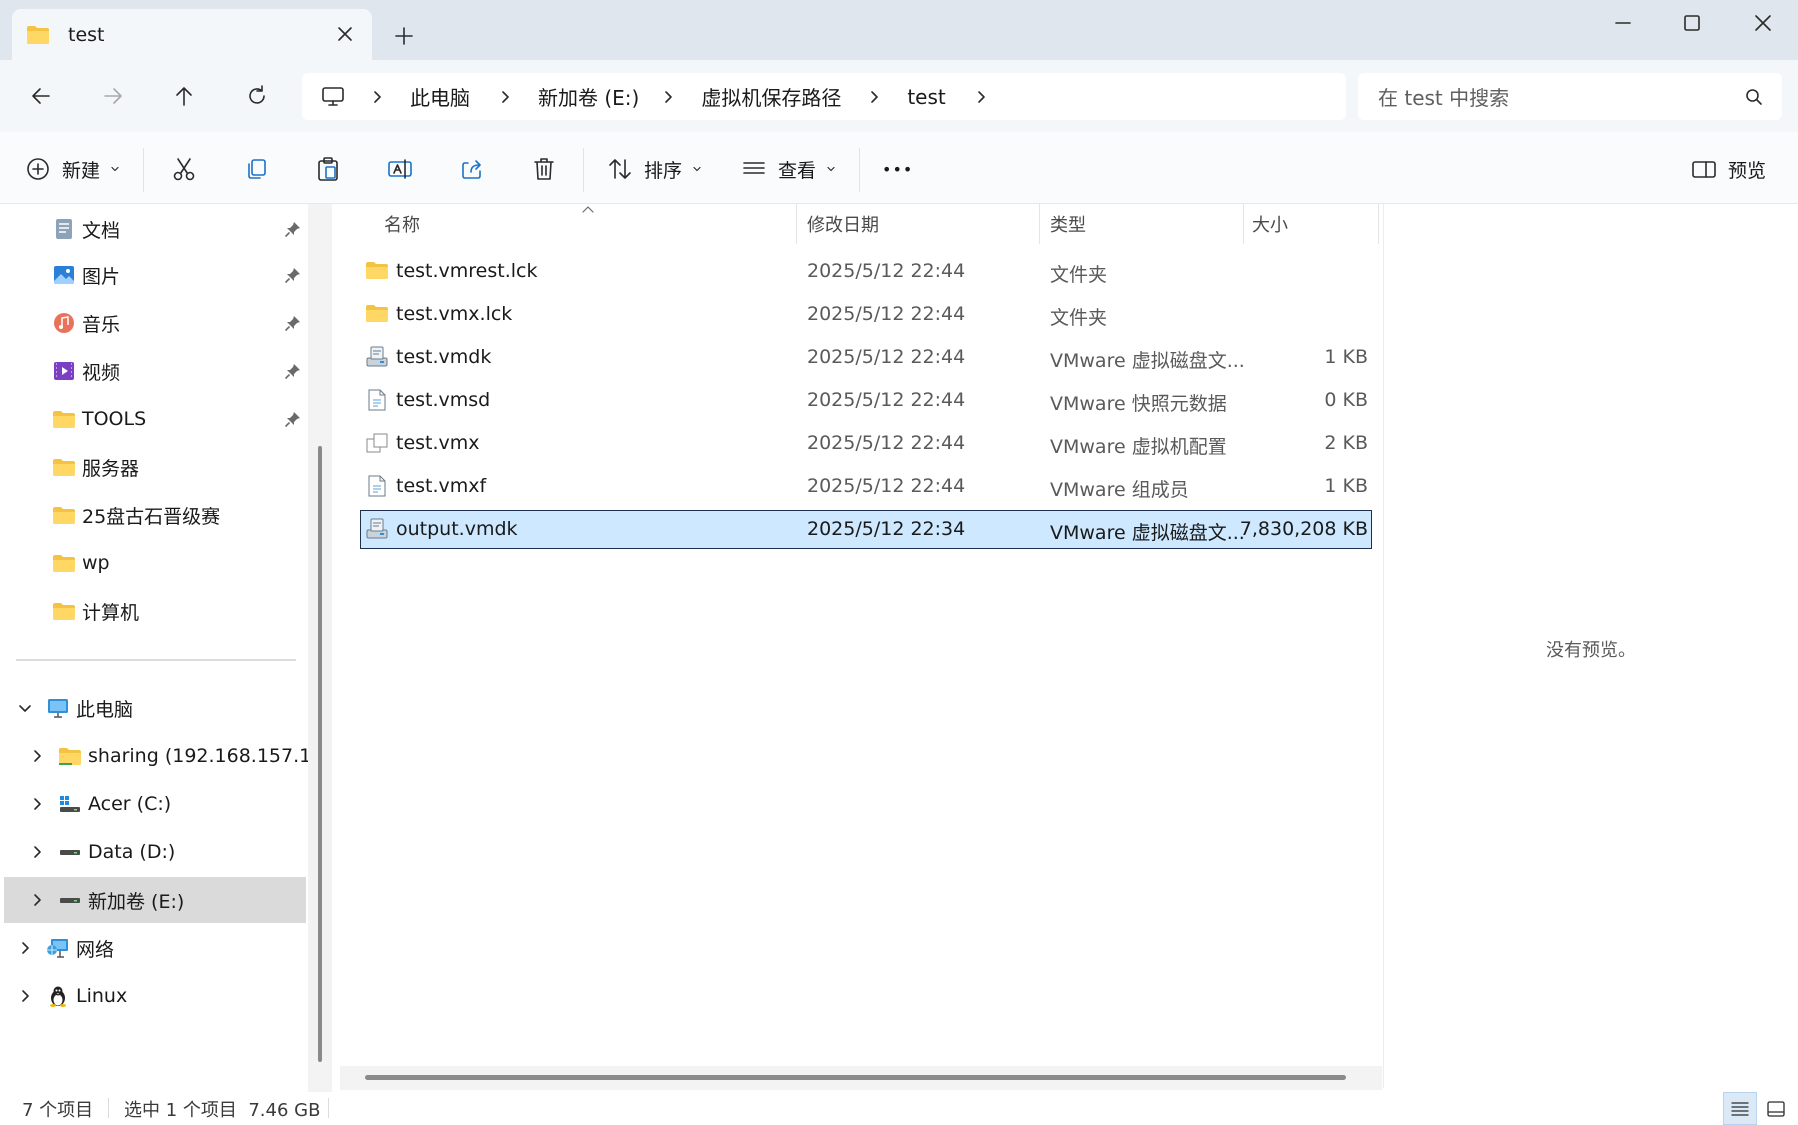 This screenshot has height=1125, width=1798. What do you see at coordinates (440, 96) in the screenshot?
I see `breadcrumb-this-pc: 此电脑` at bounding box center [440, 96].